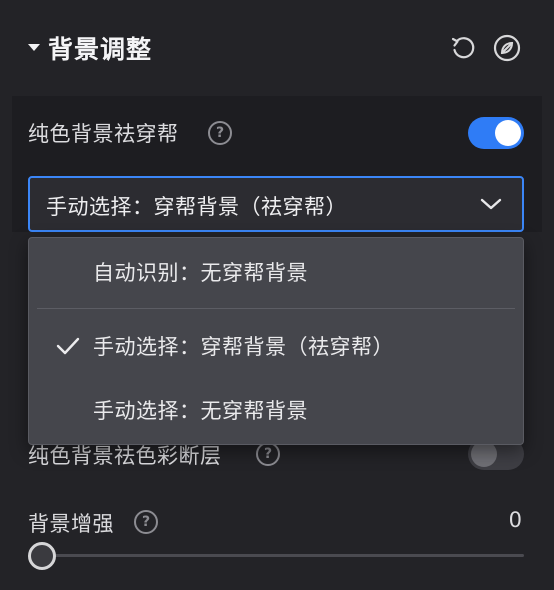 Image resolution: width=554 pixels, height=590 pixels. I want to click on reset-icon, so click(463, 48).